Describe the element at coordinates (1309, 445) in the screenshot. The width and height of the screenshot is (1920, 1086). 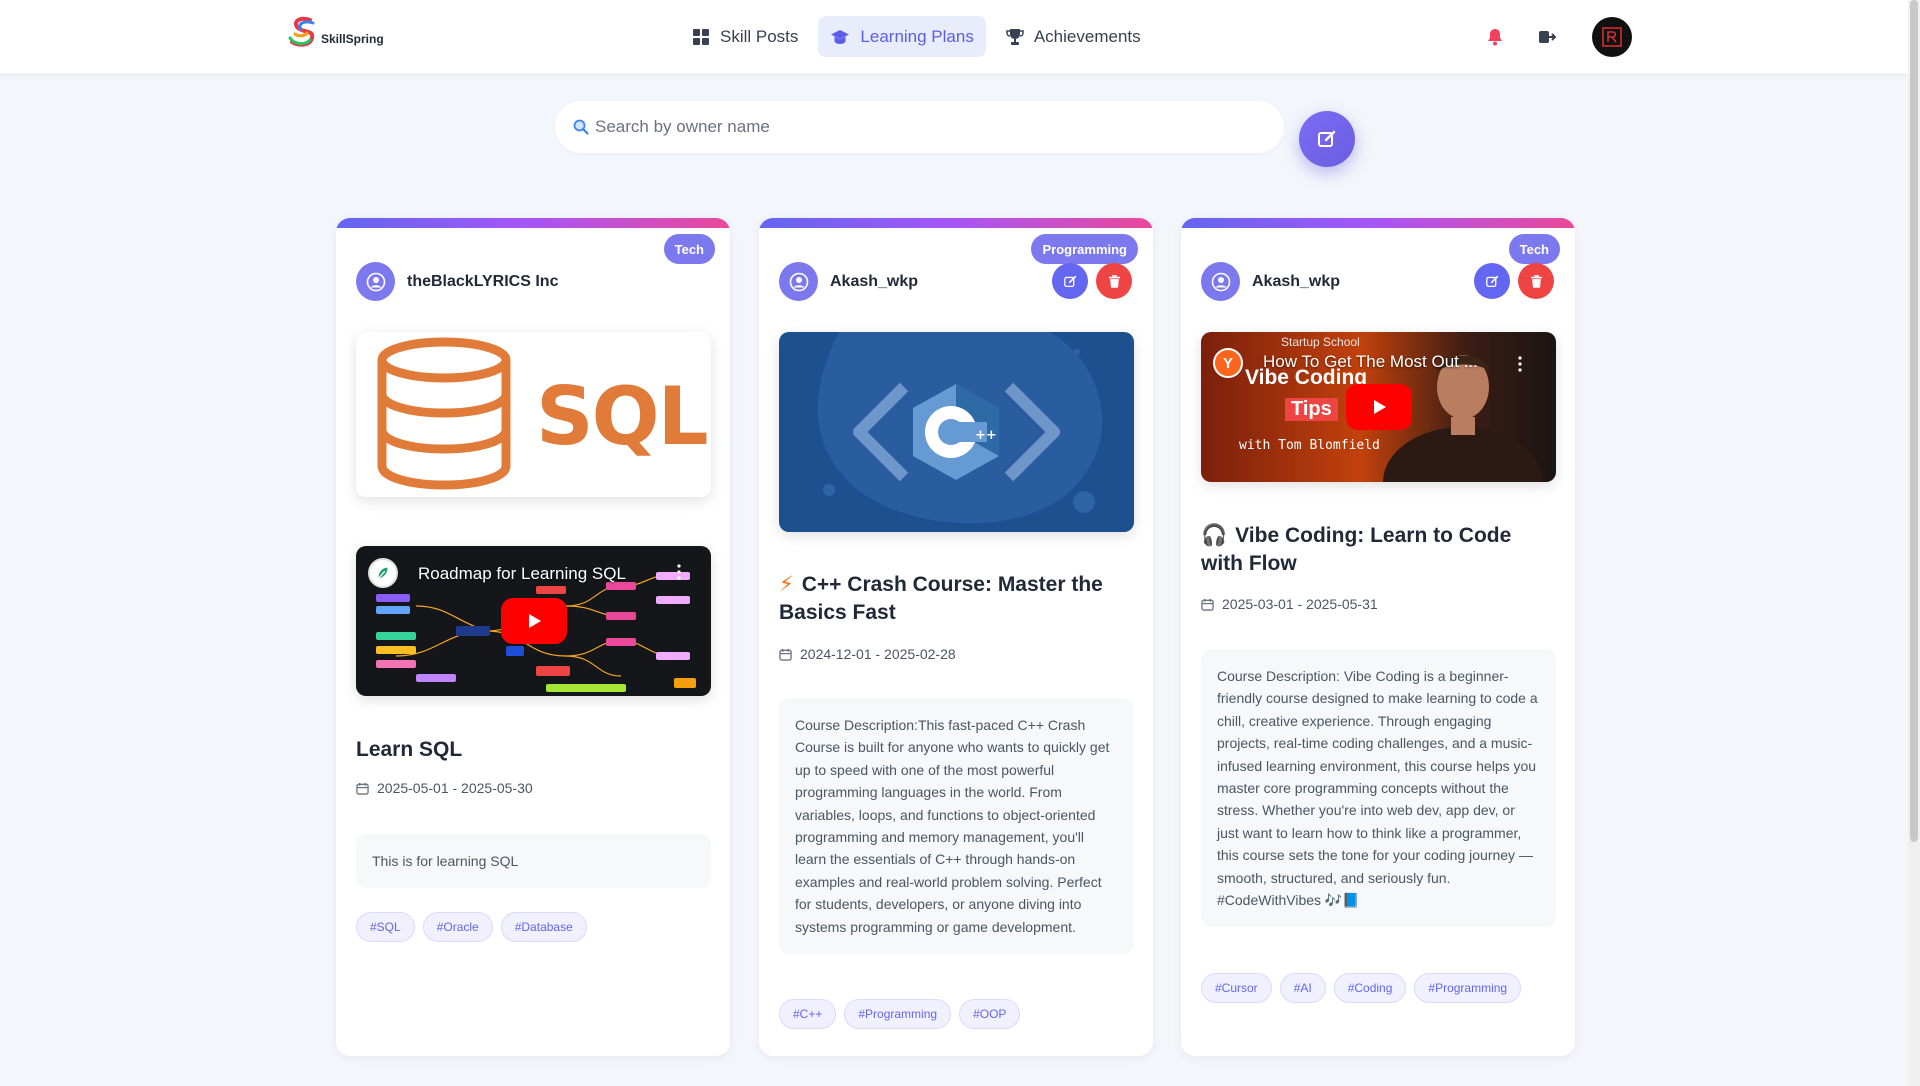
I see `video-overlay-caption: with Tom Blomfield` at that location.